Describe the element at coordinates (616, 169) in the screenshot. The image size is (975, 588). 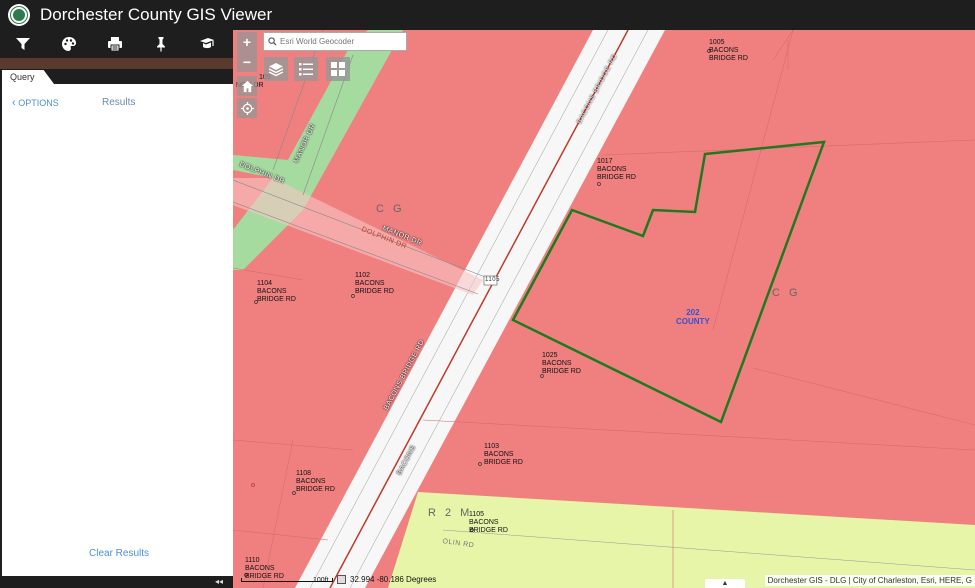
I see `address-label: 1017 BACONS BRIDGE RD` at that location.